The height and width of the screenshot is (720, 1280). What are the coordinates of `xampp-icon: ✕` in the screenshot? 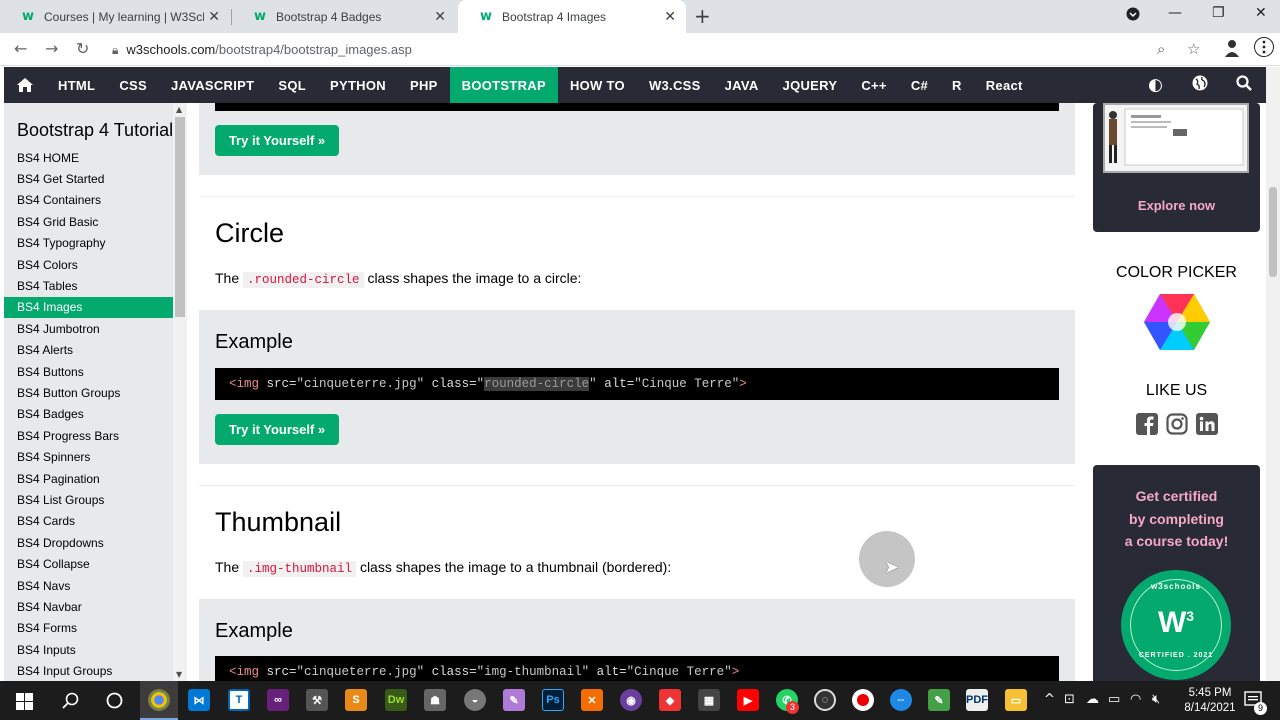 It's located at (592, 700).